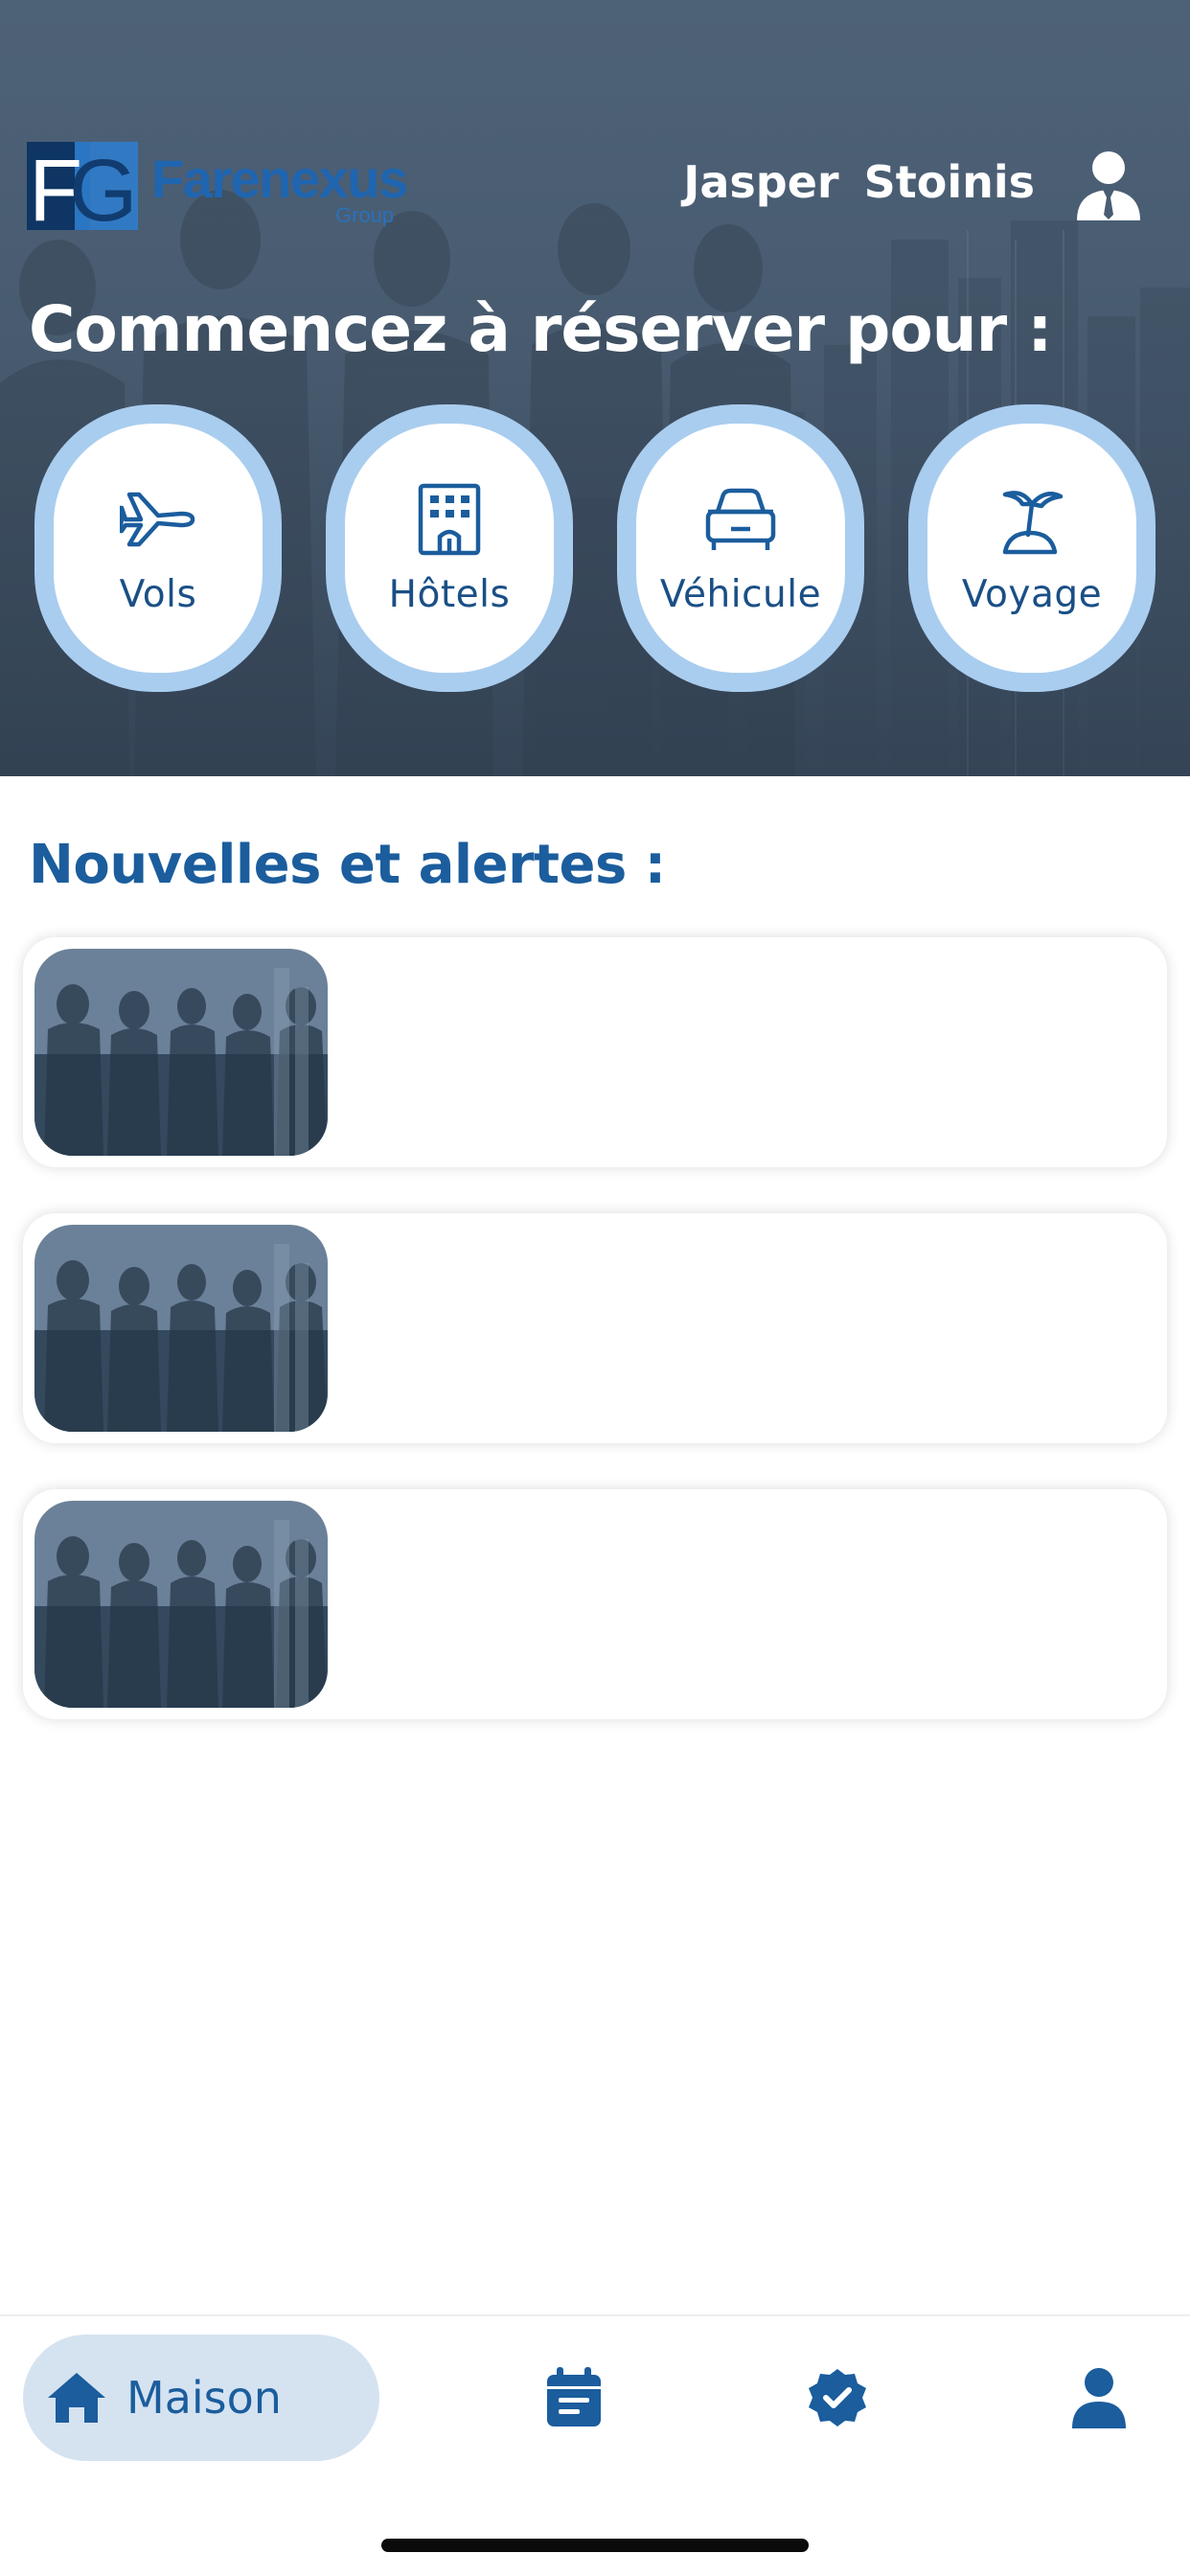 This screenshot has height=2576, width=1190. I want to click on profile-icon, so click(1099, 2398).